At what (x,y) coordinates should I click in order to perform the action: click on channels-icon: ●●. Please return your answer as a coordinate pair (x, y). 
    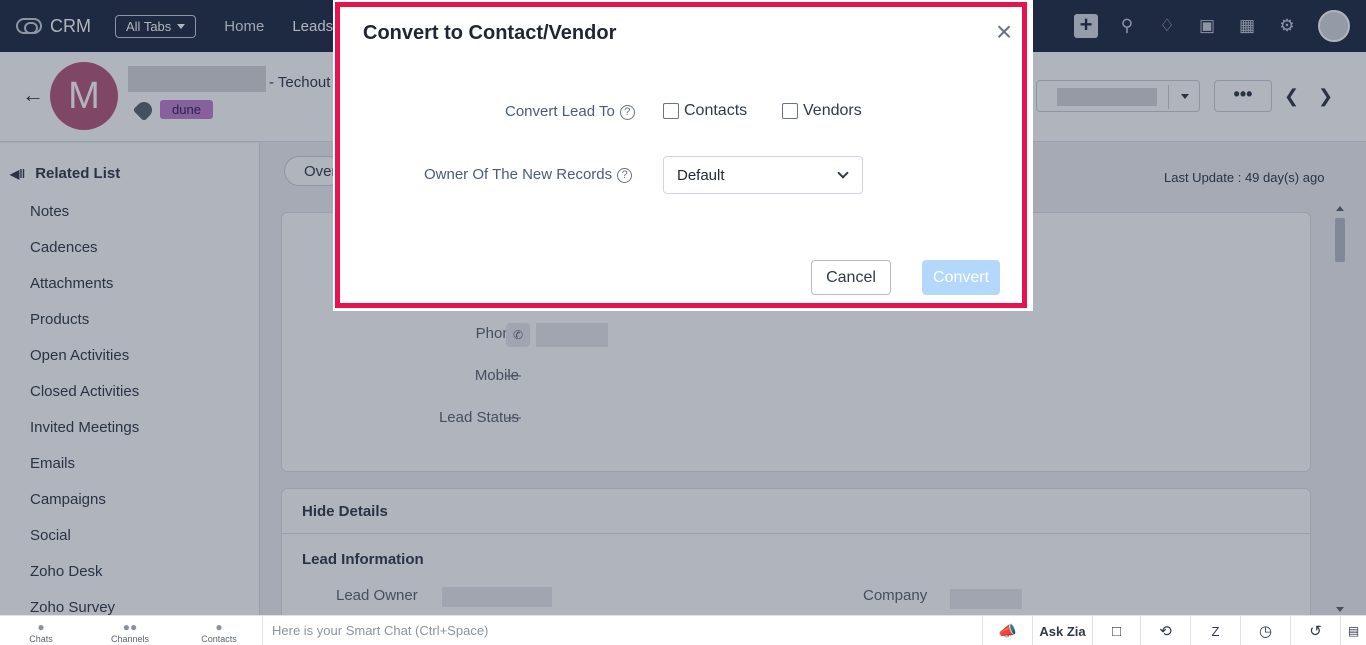
    Looking at the image, I should click on (130, 627).